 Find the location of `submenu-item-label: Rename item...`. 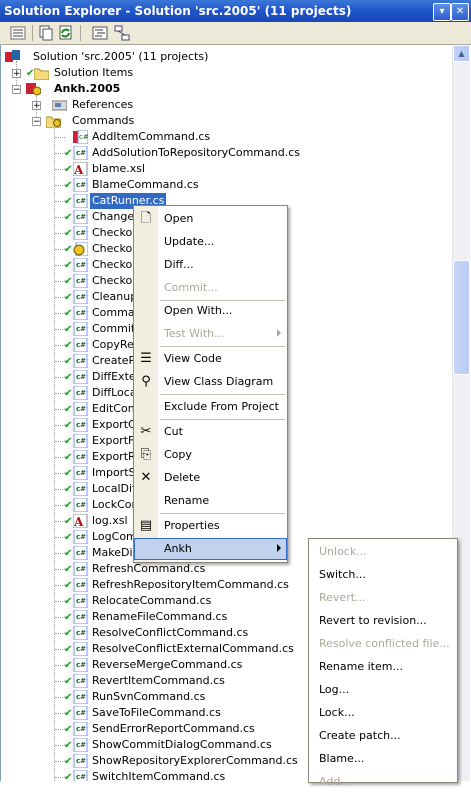

submenu-item-label: Rename item... is located at coordinates (361, 666).